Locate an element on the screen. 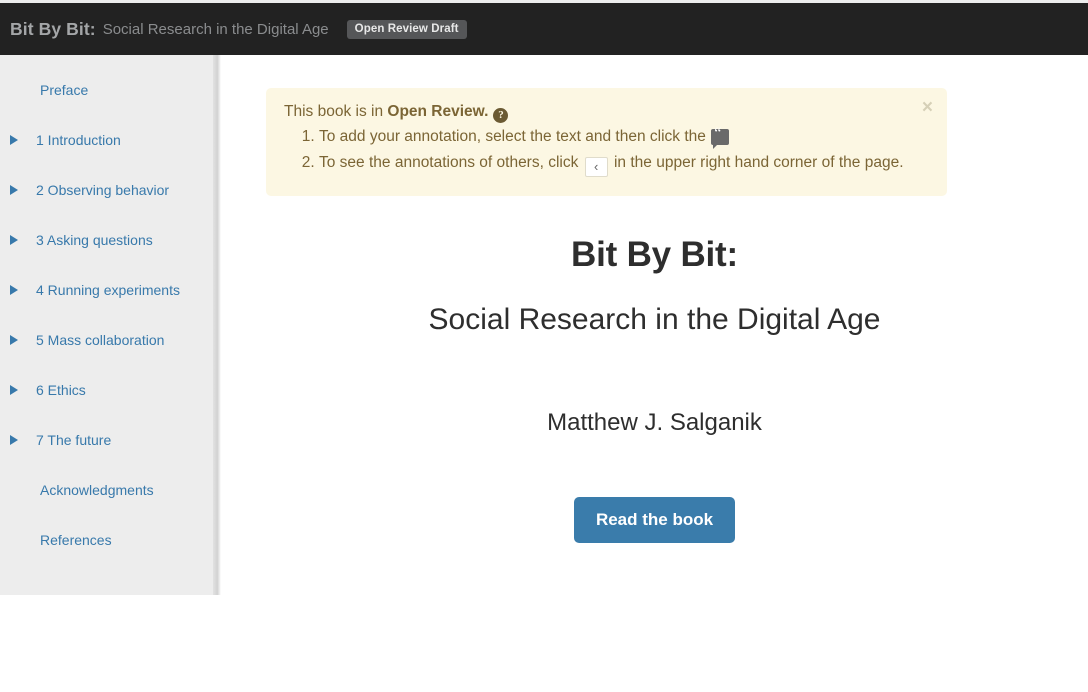 The image size is (1088, 692). alert-item-2-before: To see the annotations of others, click is located at coordinates (449, 162).